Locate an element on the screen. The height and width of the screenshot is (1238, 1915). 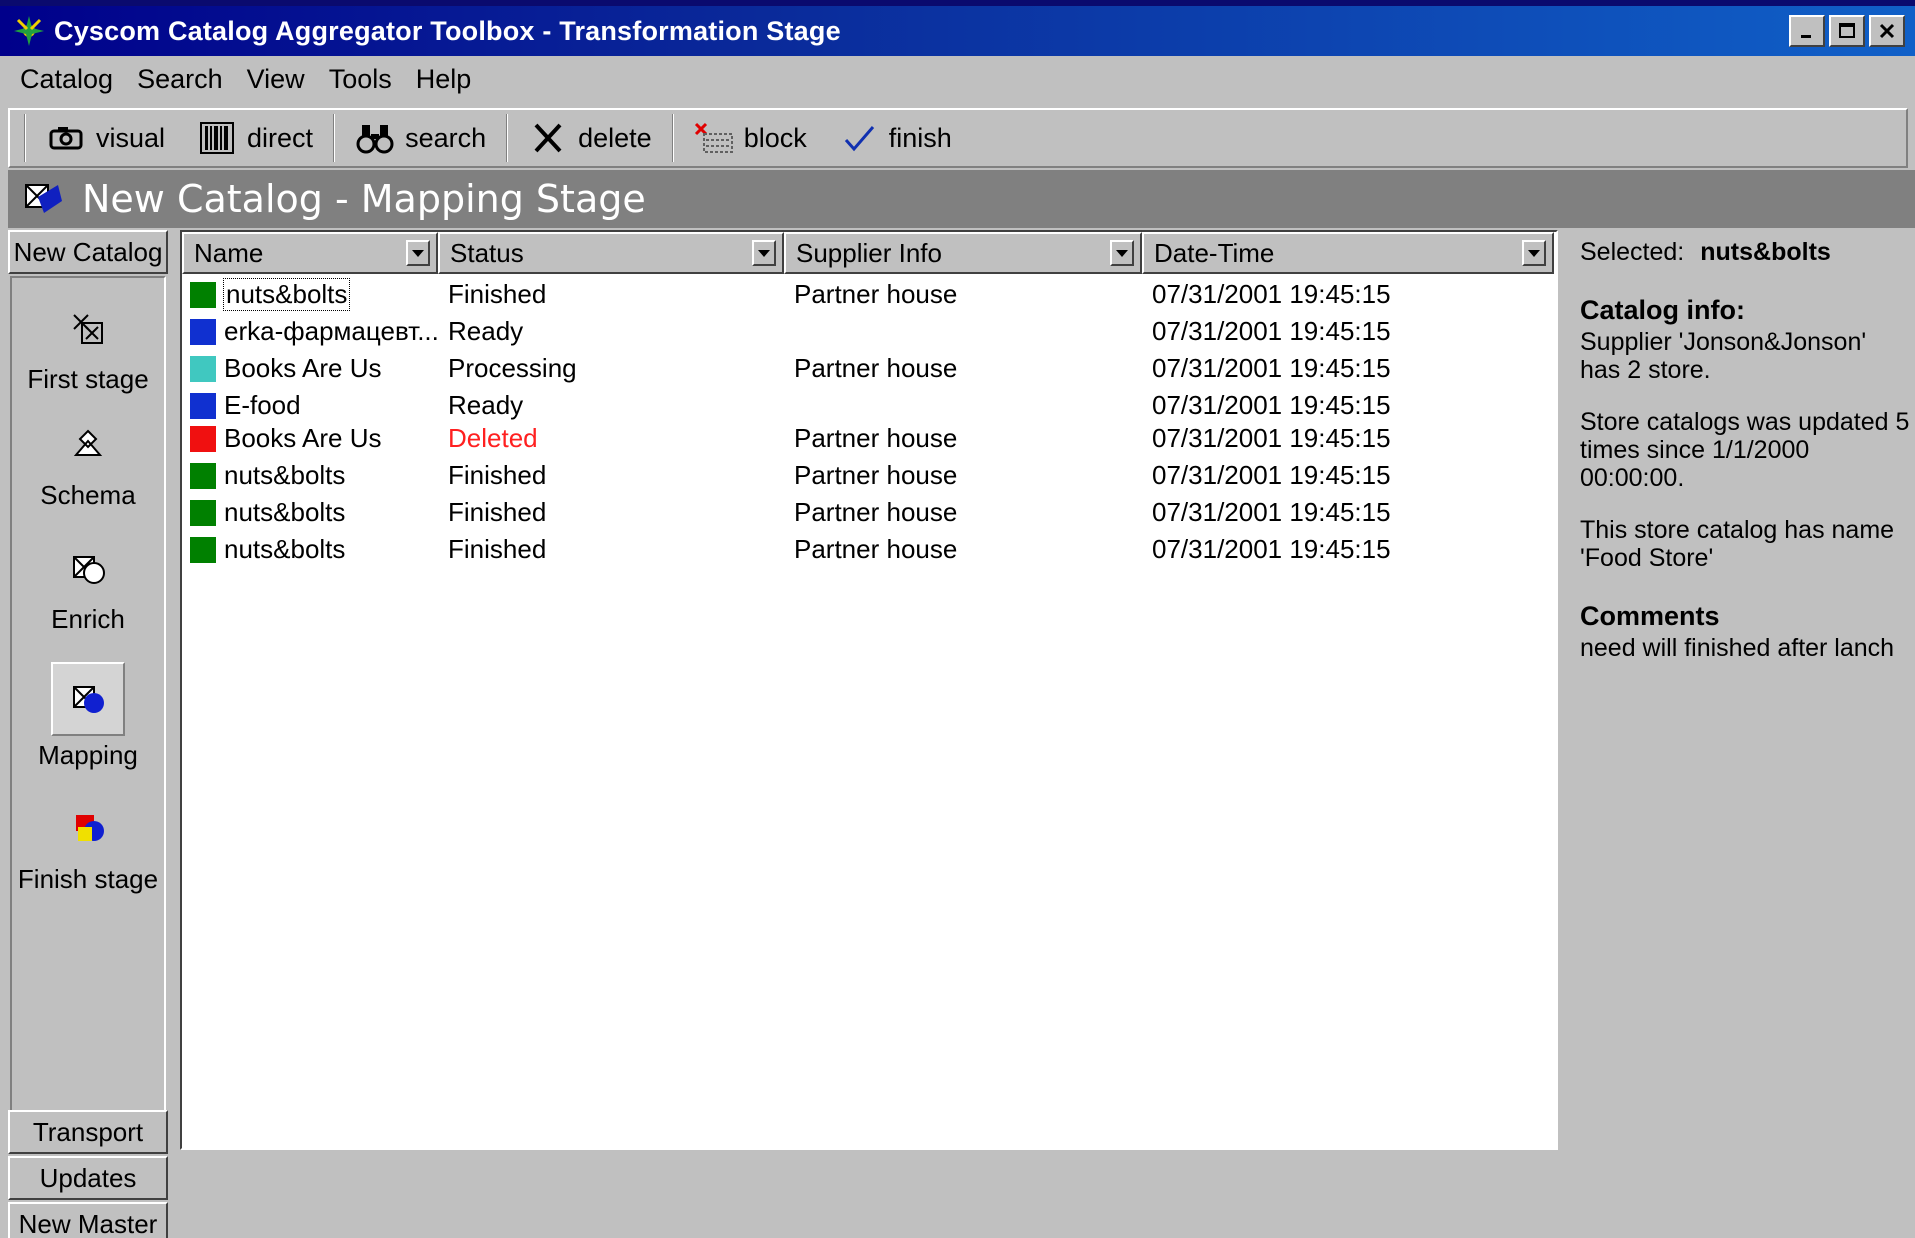
first-stage-icon is located at coordinates (88, 329).